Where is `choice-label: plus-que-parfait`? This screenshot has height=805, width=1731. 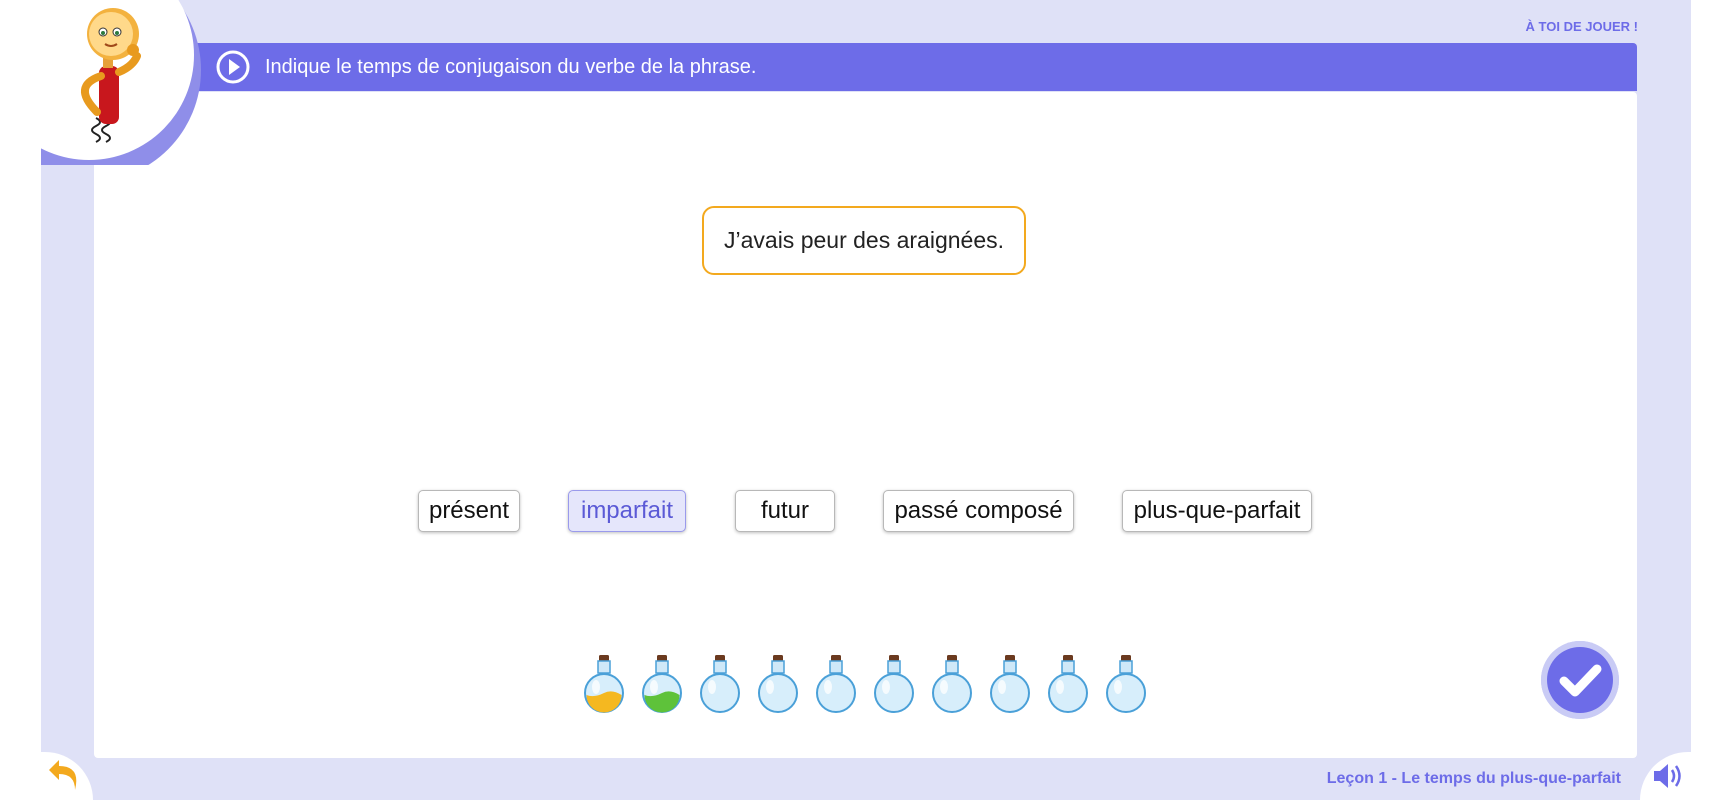 choice-label: plus-que-parfait is located at coordinates (1217, 510).